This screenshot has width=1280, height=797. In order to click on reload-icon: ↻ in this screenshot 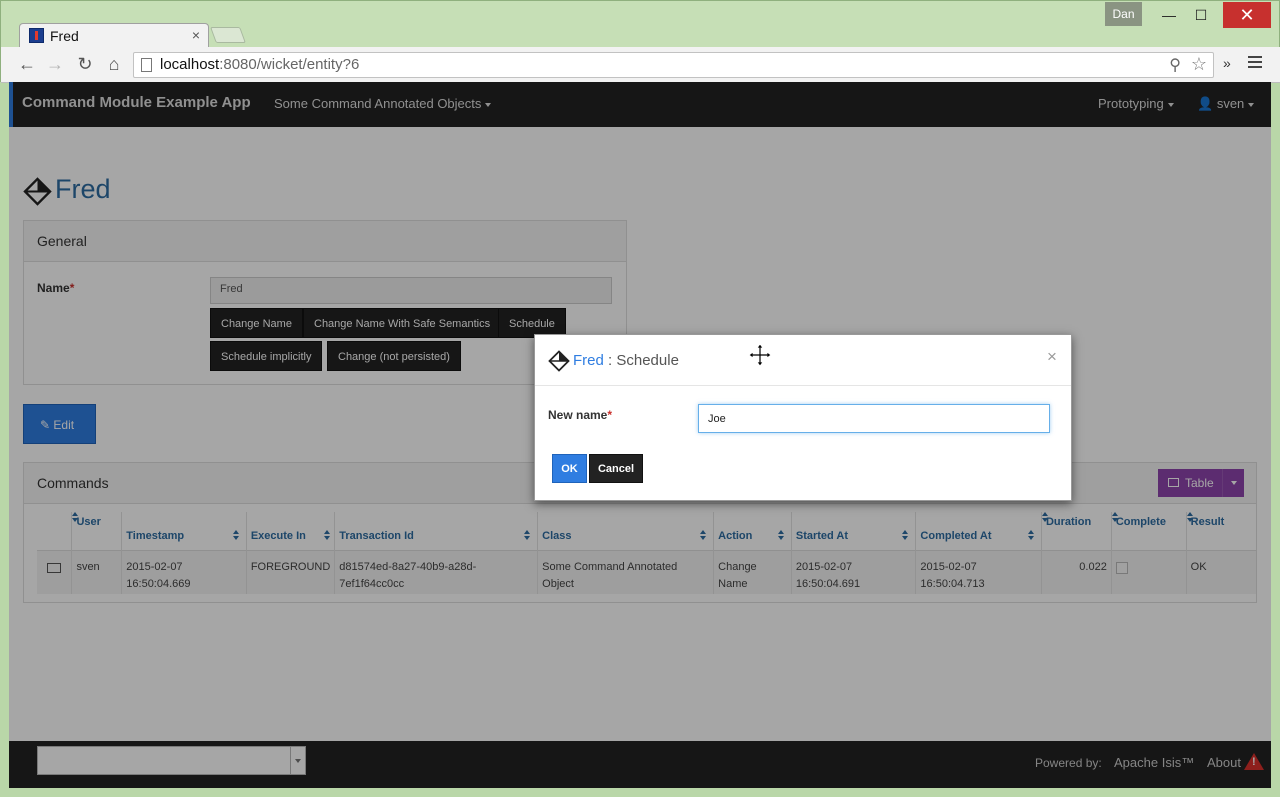, I will do `click(85, 65)`.